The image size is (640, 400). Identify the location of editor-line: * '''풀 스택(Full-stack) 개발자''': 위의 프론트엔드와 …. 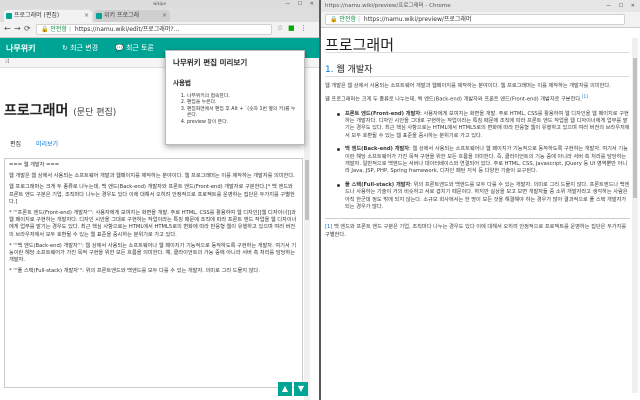
(134, 271).